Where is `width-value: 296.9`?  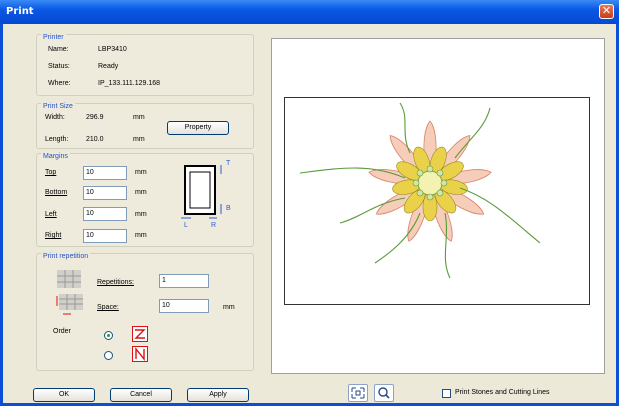
width-value: 296.9 is located at coordinates (95, 117).